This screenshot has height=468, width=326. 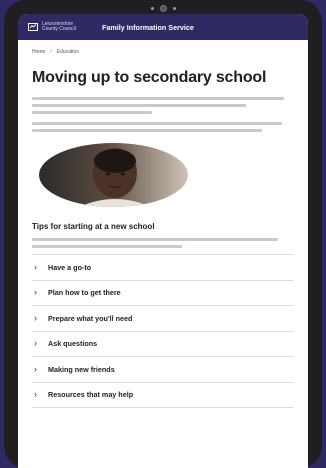 I want to click on accordion-item-label: Resources that may help, so click(x=91, y=395).